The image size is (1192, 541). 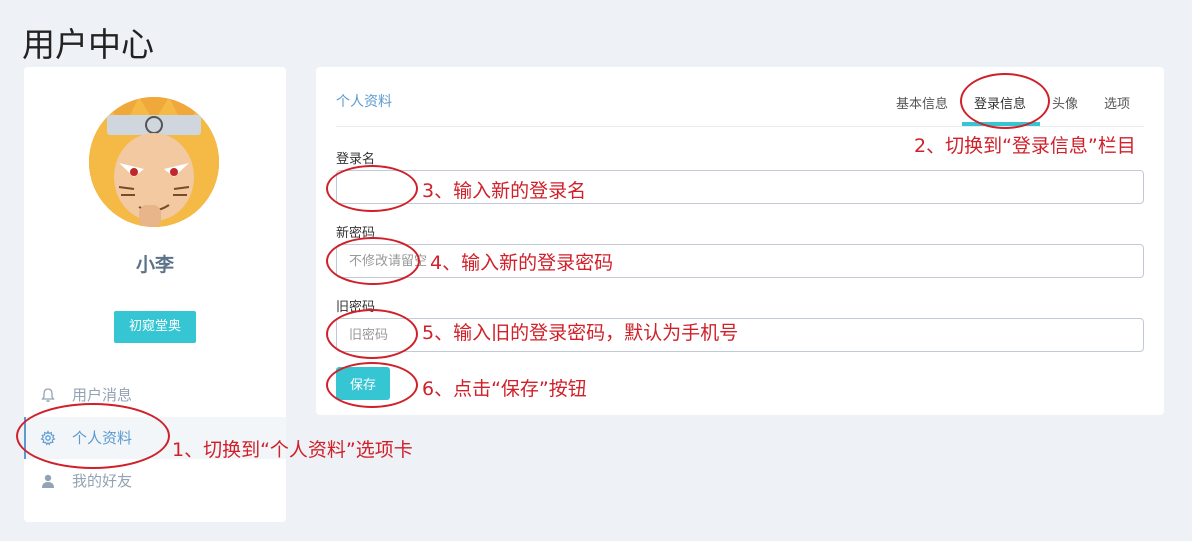 I want to click on tab-options: 选项, so click(x=1117, y=102).